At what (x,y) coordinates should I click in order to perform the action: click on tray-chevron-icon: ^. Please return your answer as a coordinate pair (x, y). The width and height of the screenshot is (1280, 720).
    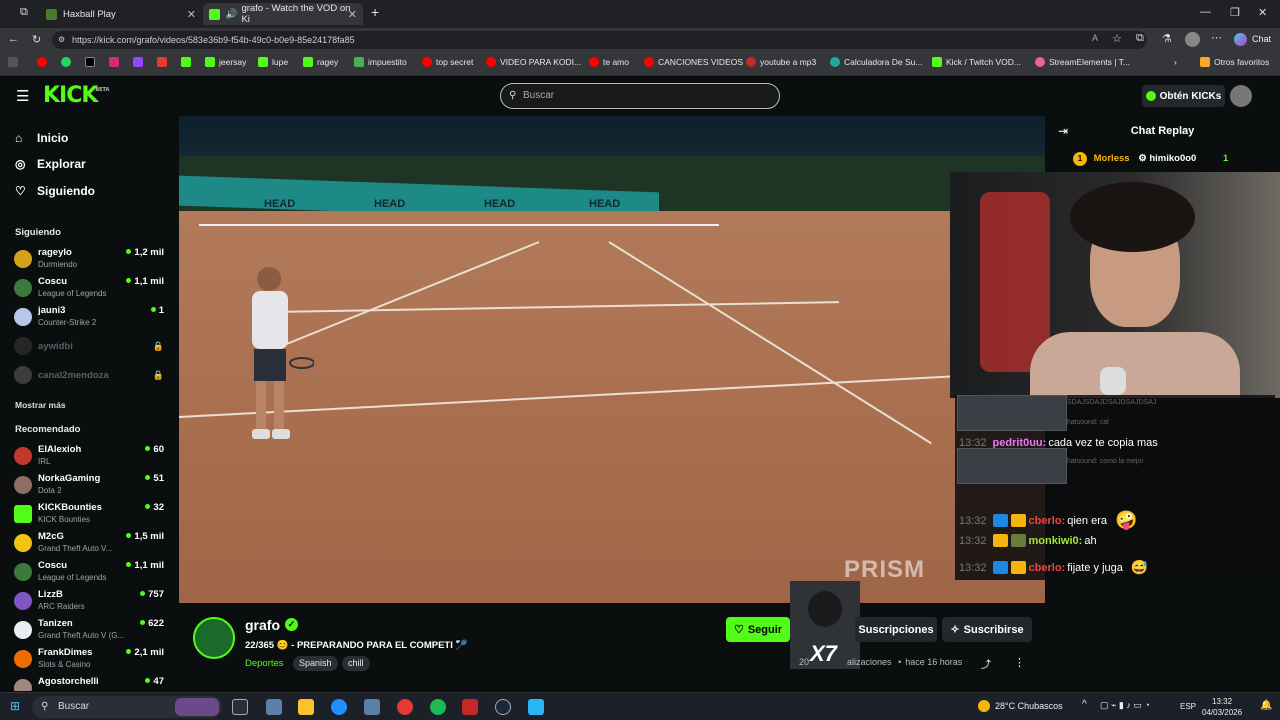
    Looking at the image, I should click on (1084, 704).